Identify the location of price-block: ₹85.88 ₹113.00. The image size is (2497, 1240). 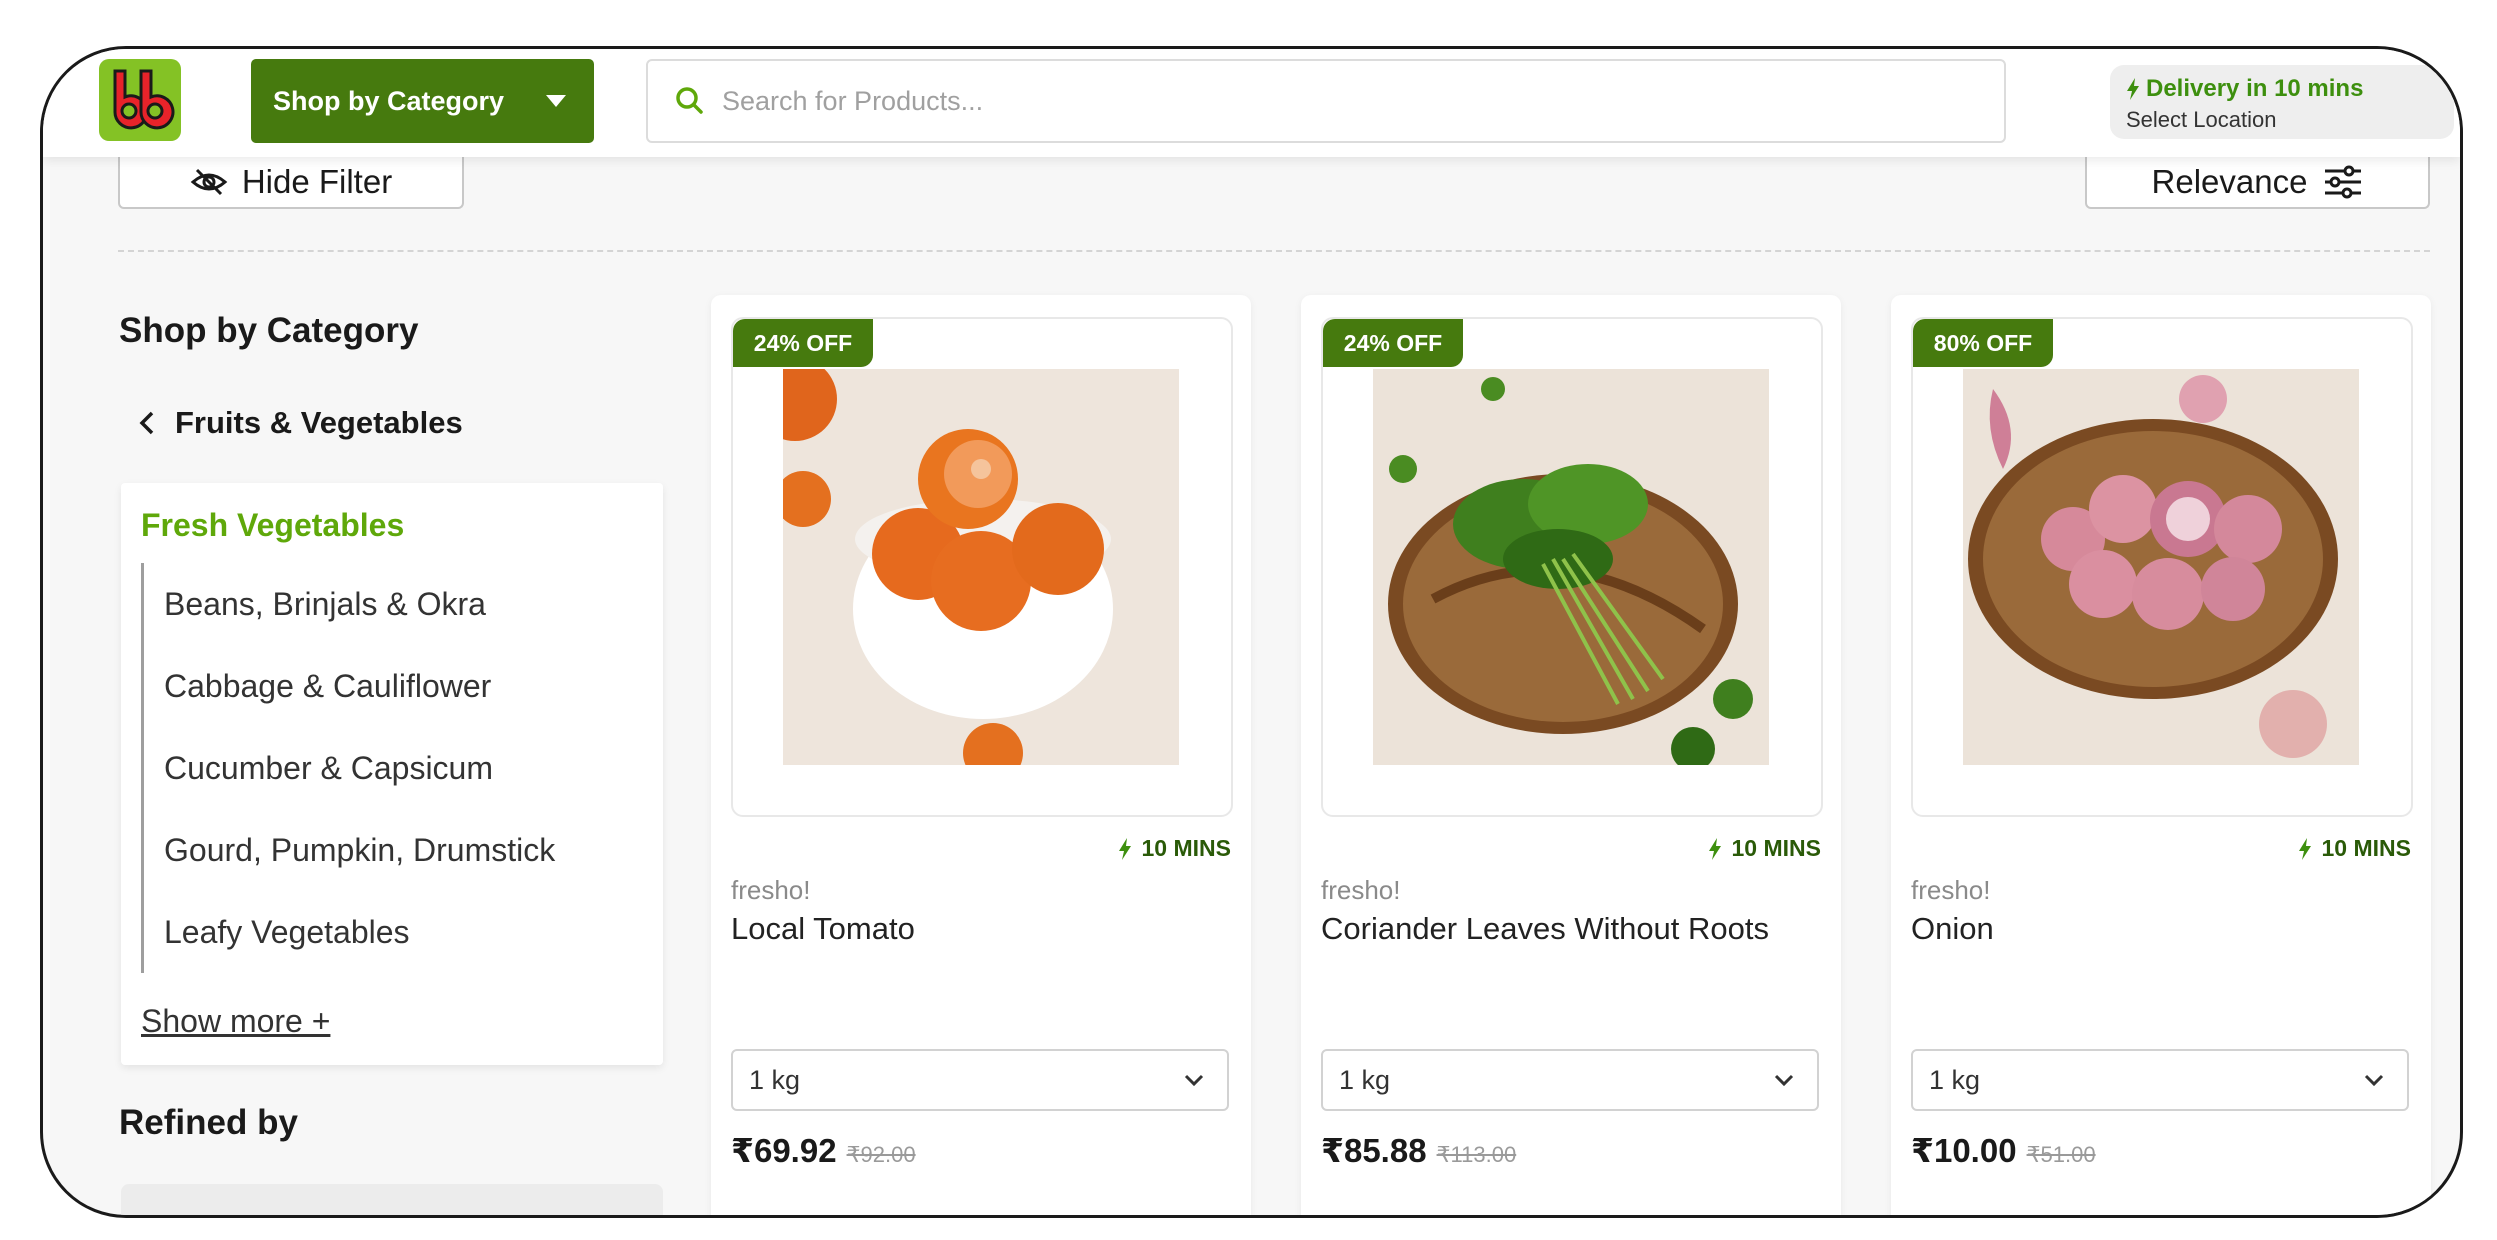
(1418, 1150).